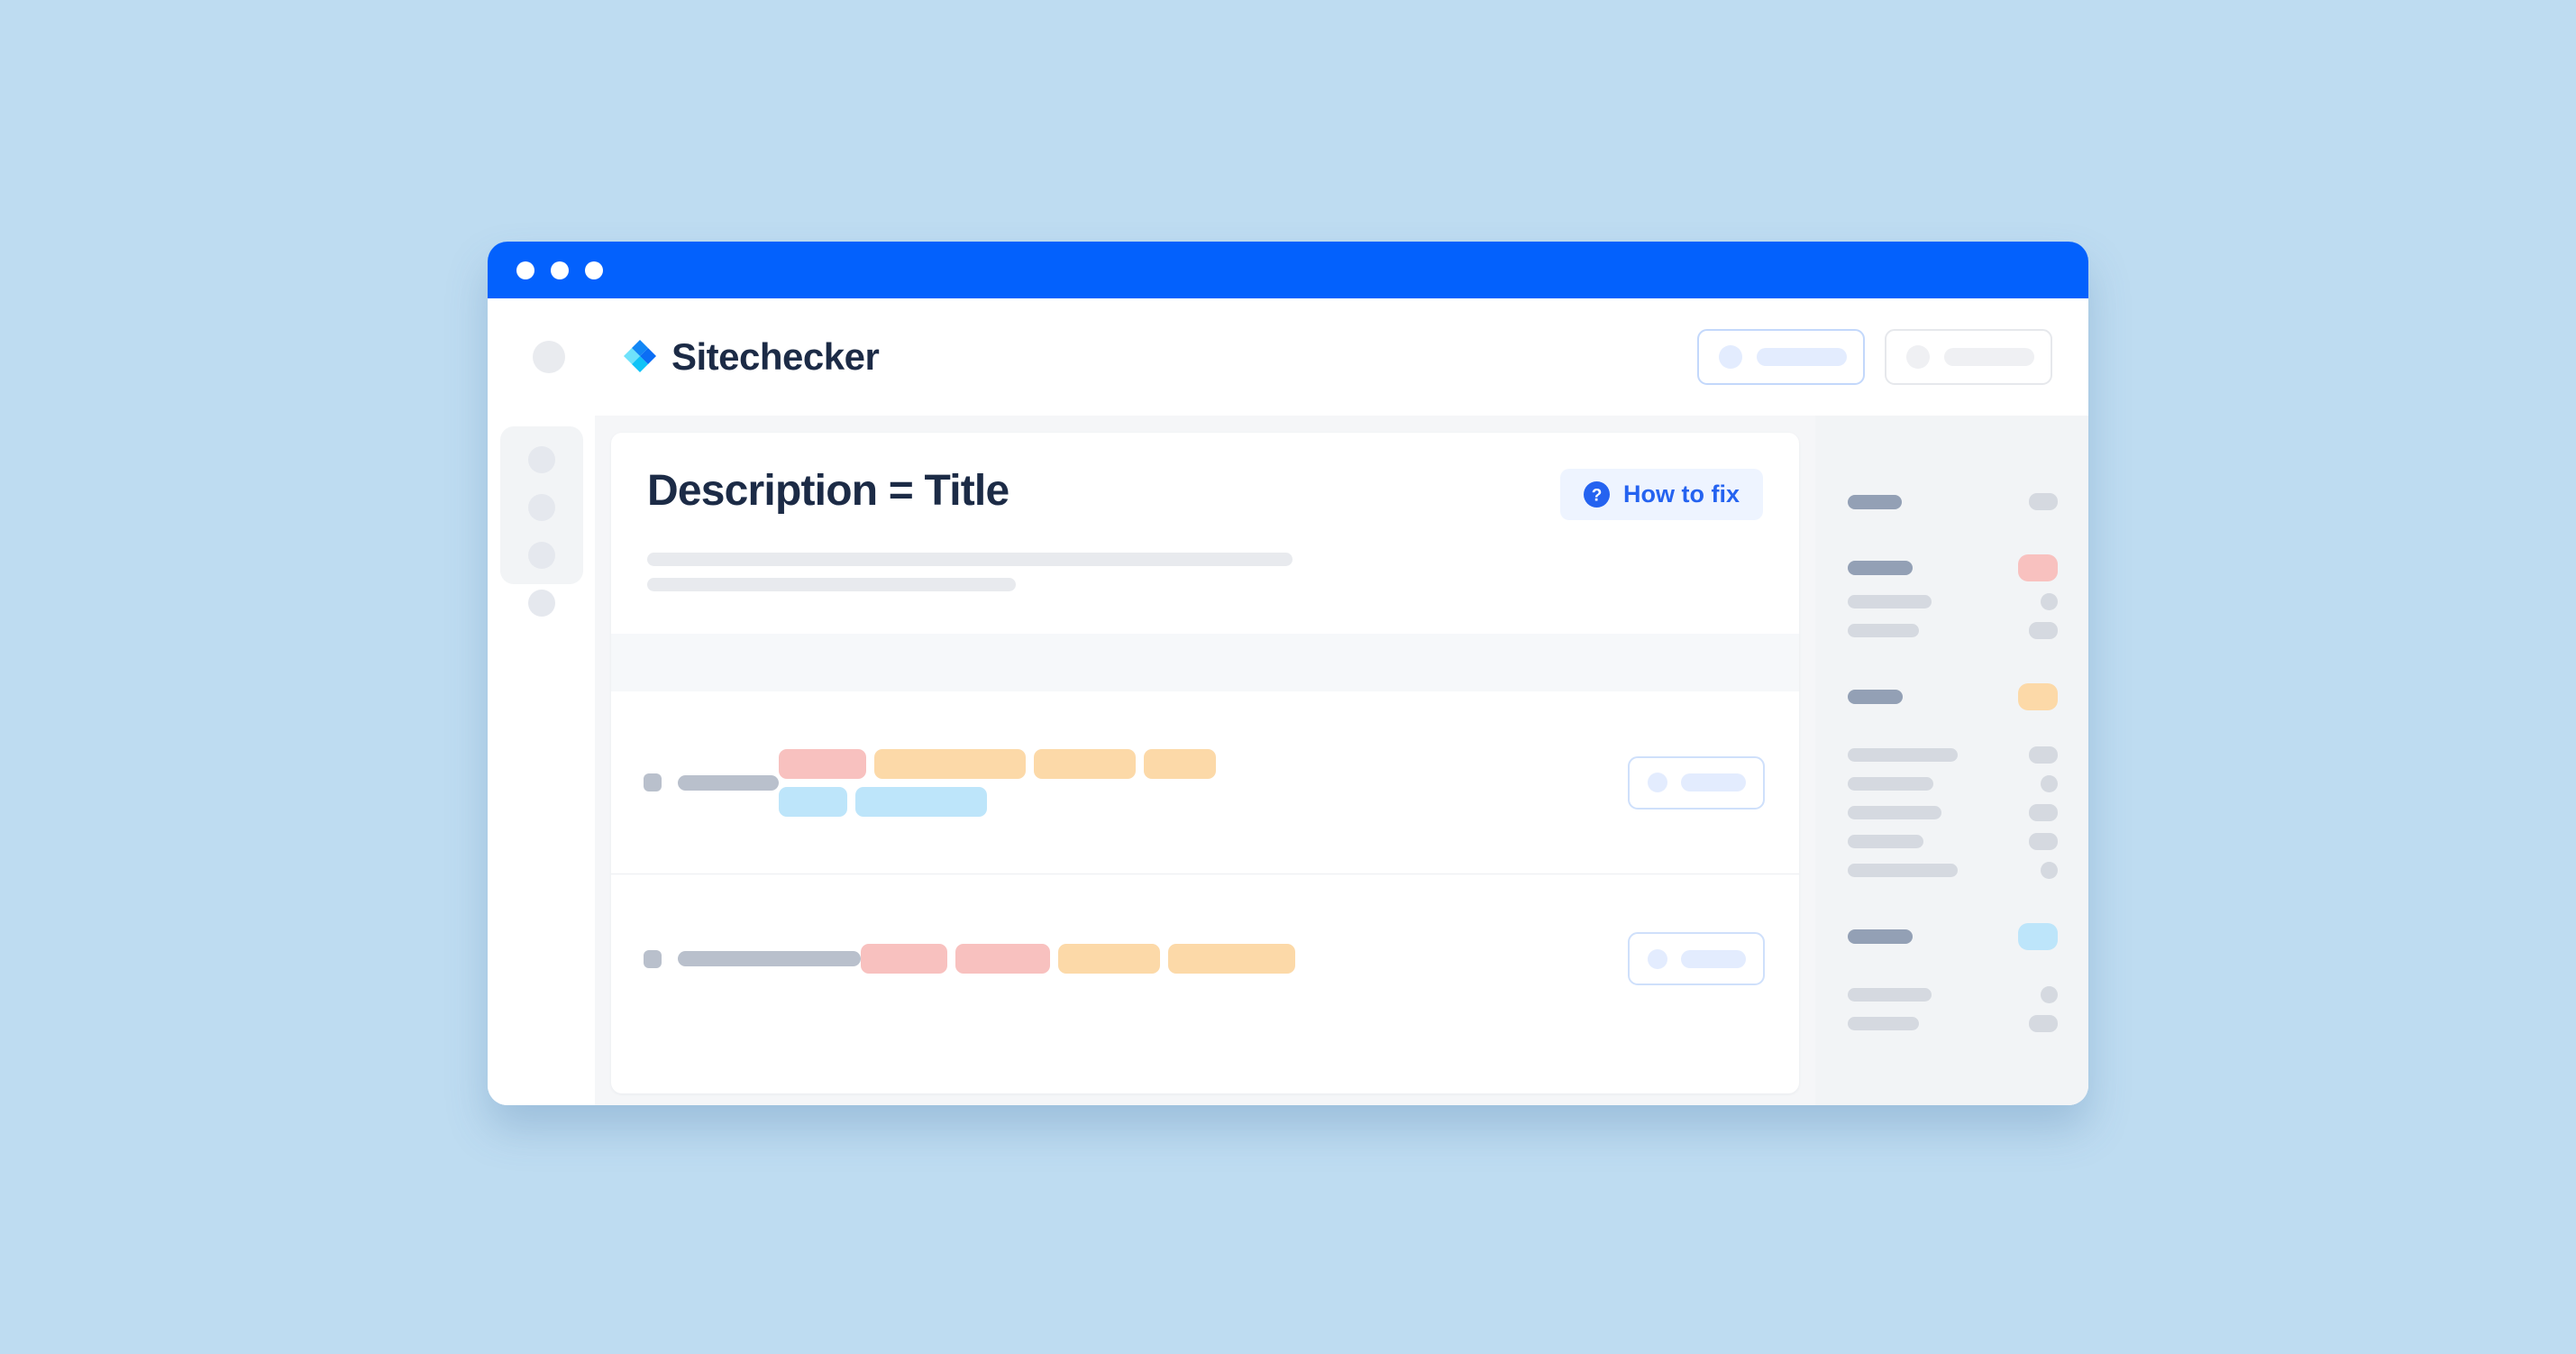 The height and width of the screenshot is (1354, 2576). Describe the element at coordinates (541, 603) in the screenshot. I see `sidebar-item-4-circle-icon` at that location.